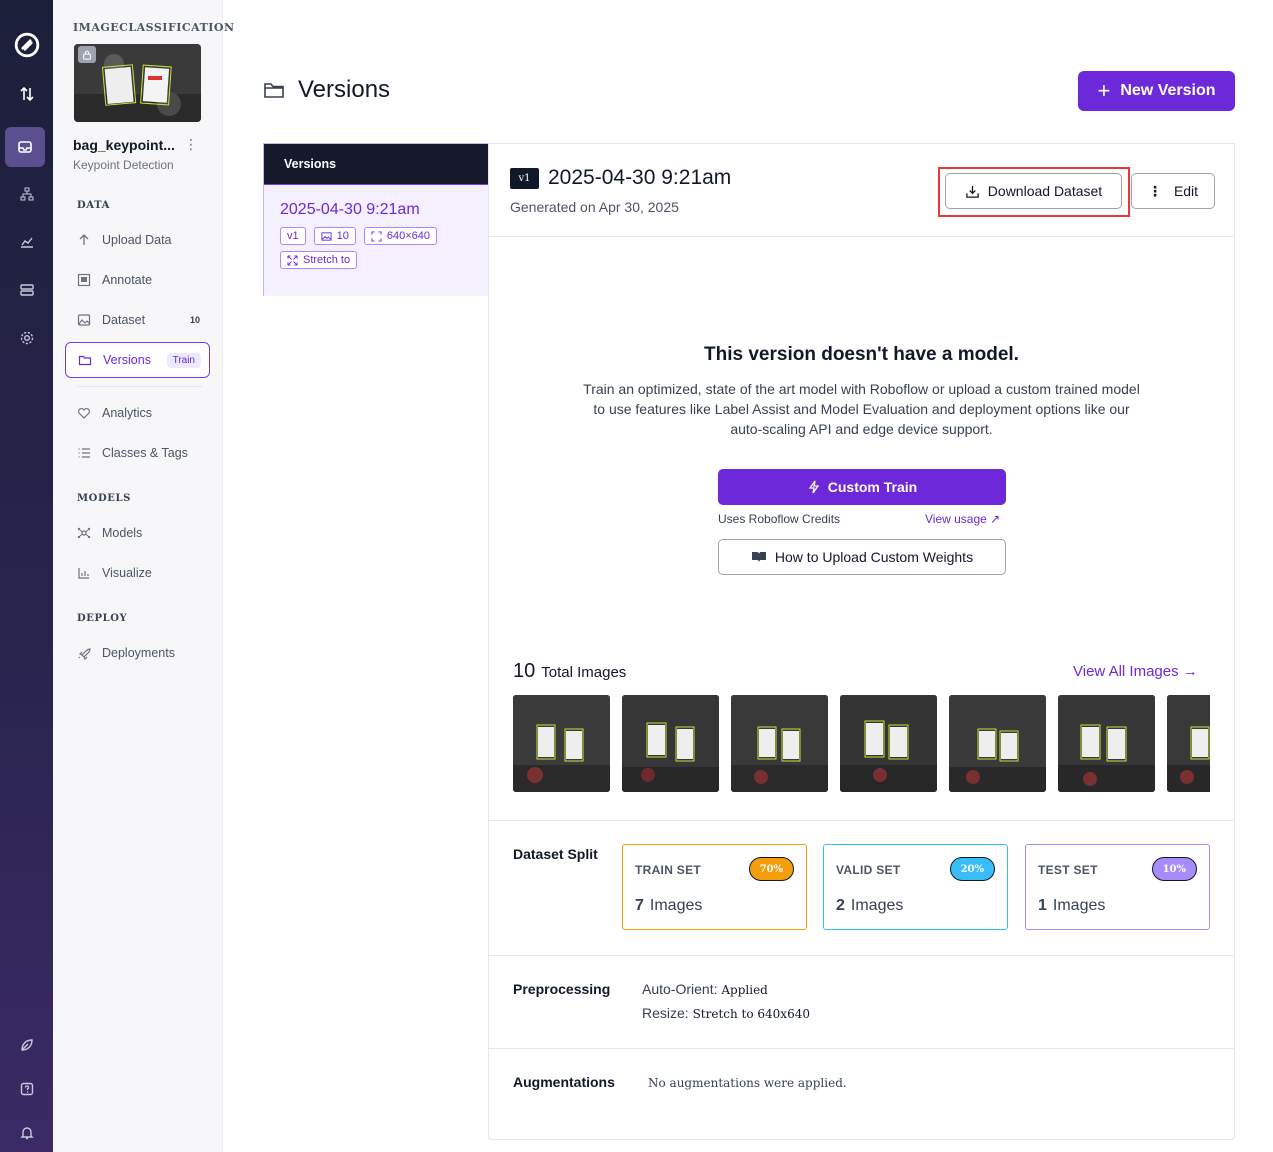 The width and height of the screenshot is (1273, 1152). I want to click on valid-set-card: VALID SET 20% 2 Images, so click(915, 887).